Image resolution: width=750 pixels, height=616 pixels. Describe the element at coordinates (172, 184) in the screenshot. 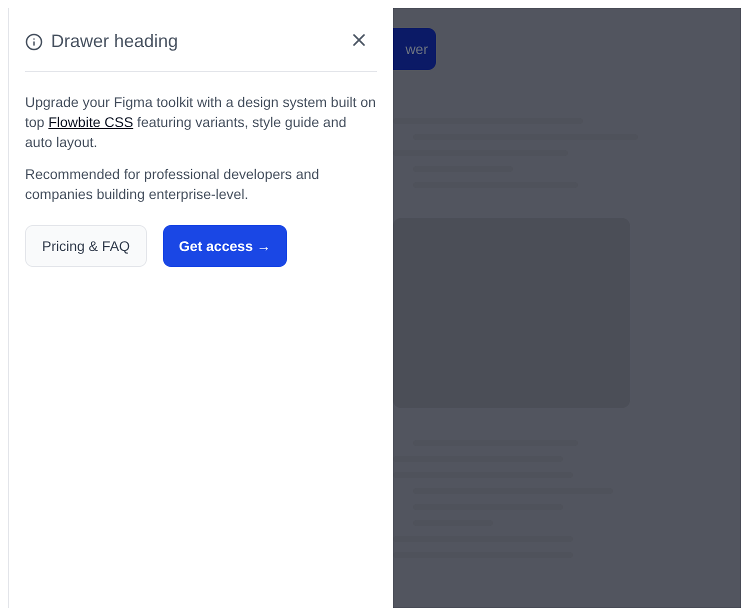

I see `recommendation-text: Recommended for professional developers and companies building enterprise-level.` at that location.